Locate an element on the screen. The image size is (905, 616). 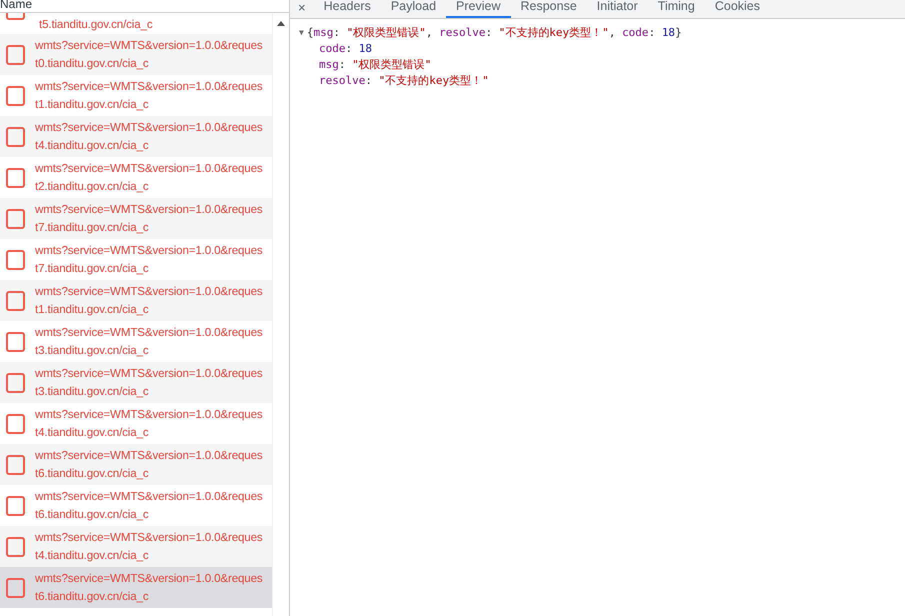
tab: Initiator is located at coordinates (617, 9).